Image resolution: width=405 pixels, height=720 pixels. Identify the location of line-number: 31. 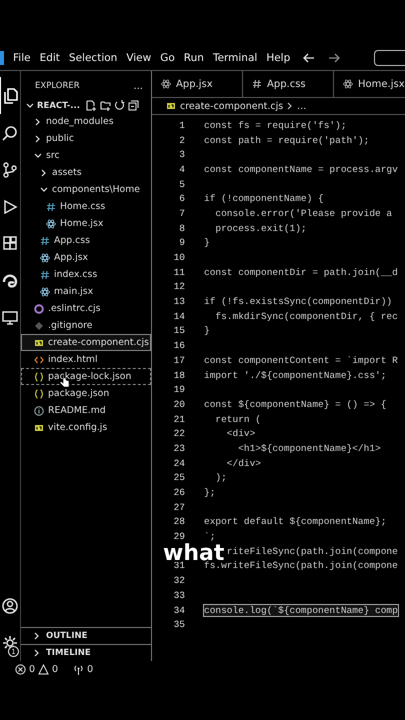
(179, 566).